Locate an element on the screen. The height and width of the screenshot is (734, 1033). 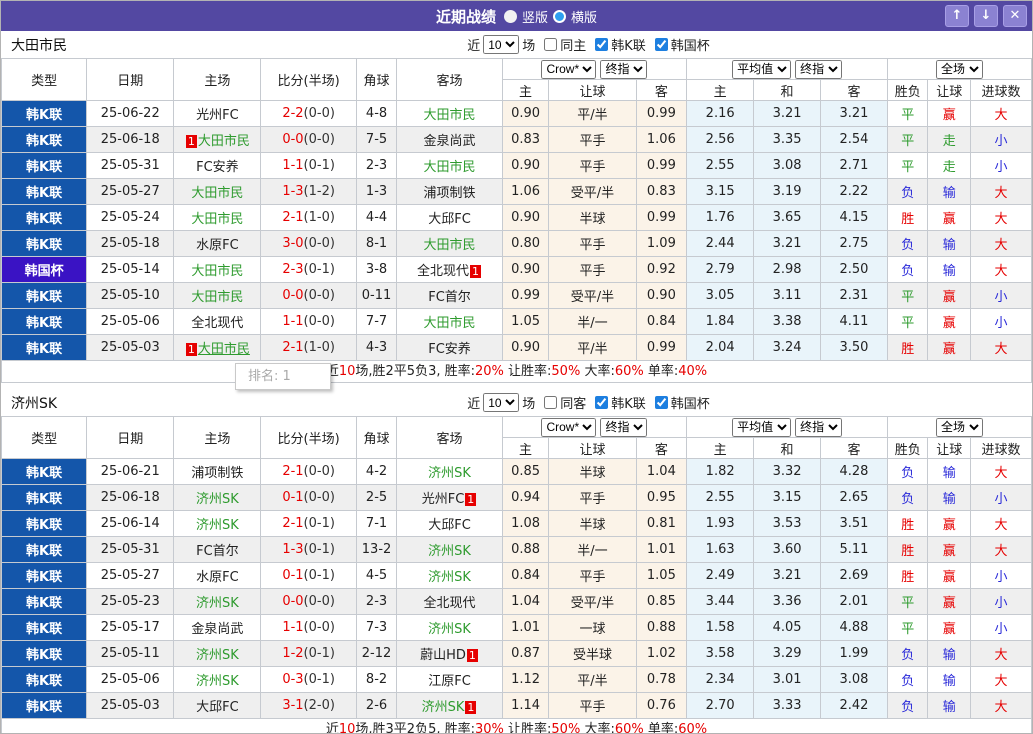
horizontal-layout-label: 横版 is located at coordinates (584, 16).